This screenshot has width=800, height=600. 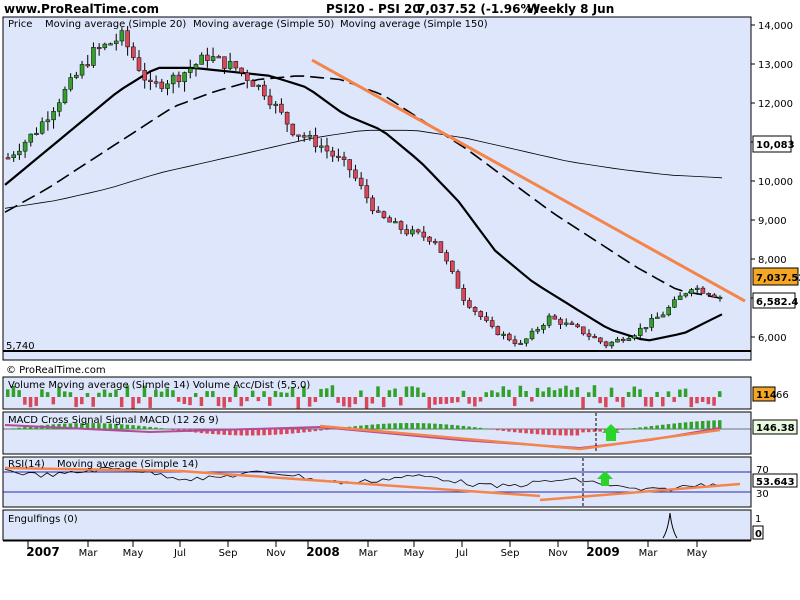 What do you see at coordinates (42, 552) in the screenshot?
I see `x-tick-label: 2007` at bounding box center [42, 552].